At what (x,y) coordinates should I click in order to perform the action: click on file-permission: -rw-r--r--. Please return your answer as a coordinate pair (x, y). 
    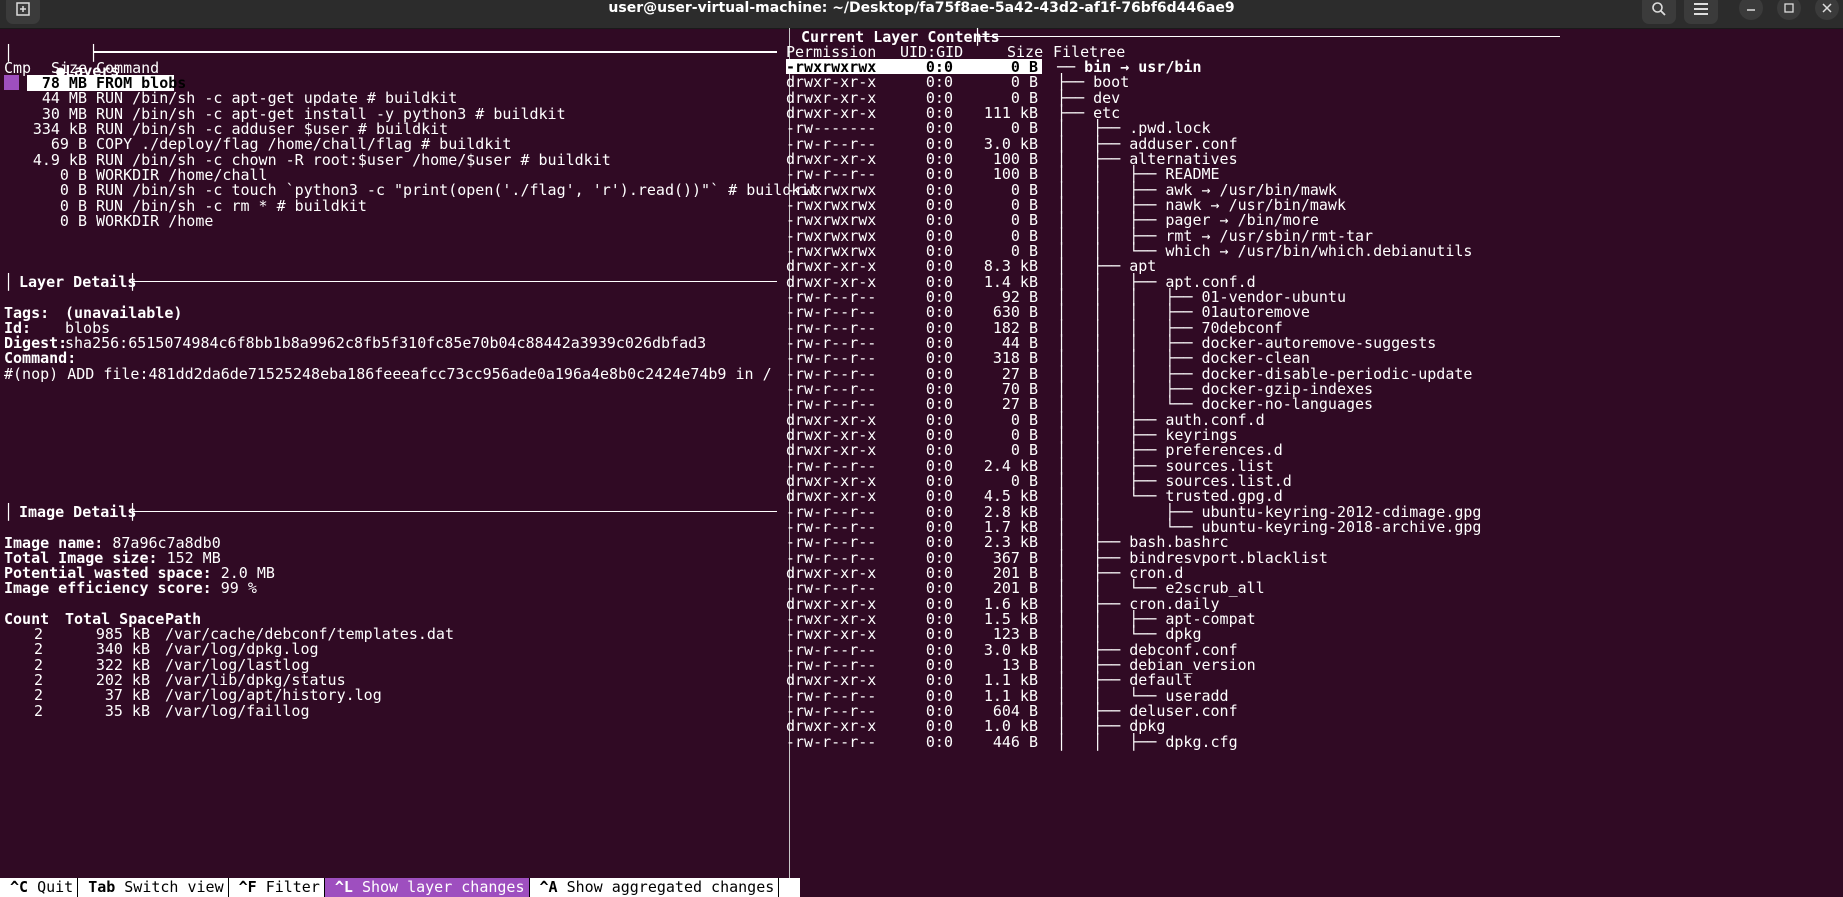
    Looking at the image, I should click on (831, 741).